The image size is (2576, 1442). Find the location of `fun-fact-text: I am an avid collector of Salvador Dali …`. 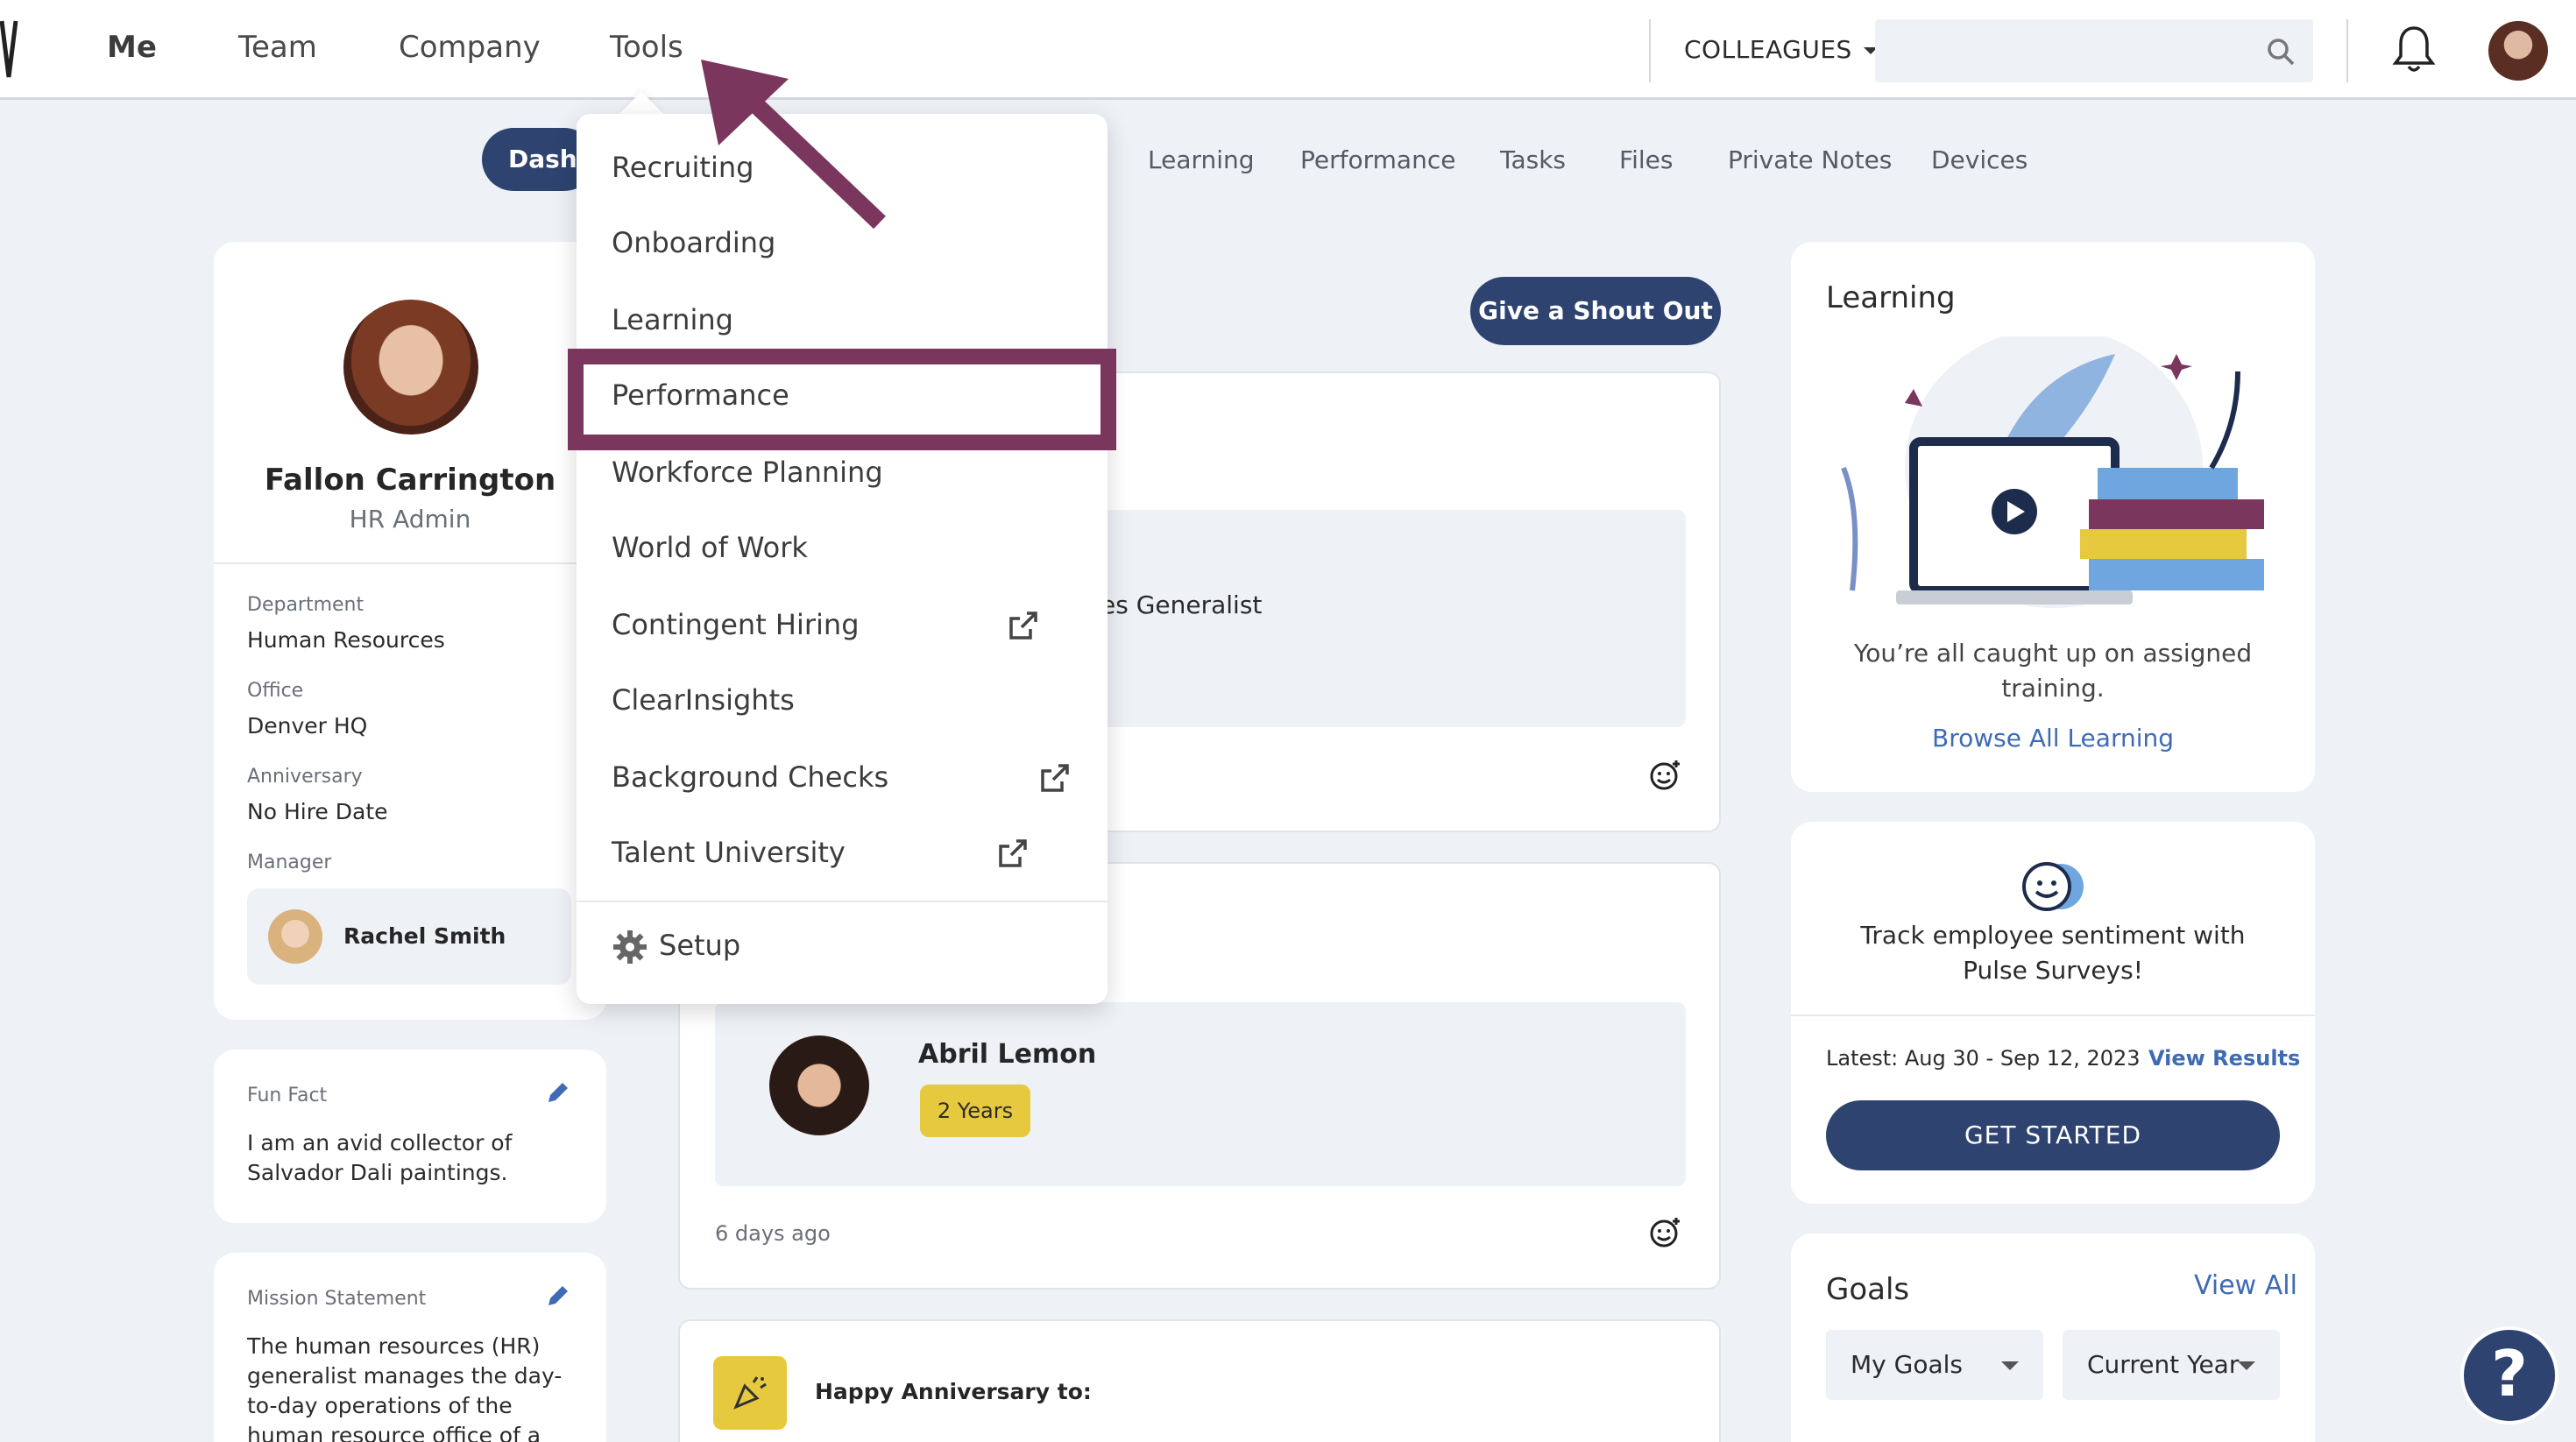

fun-fact-text: I am an avid collector of Salvador Dali … is located at coordinates (380, 1157).